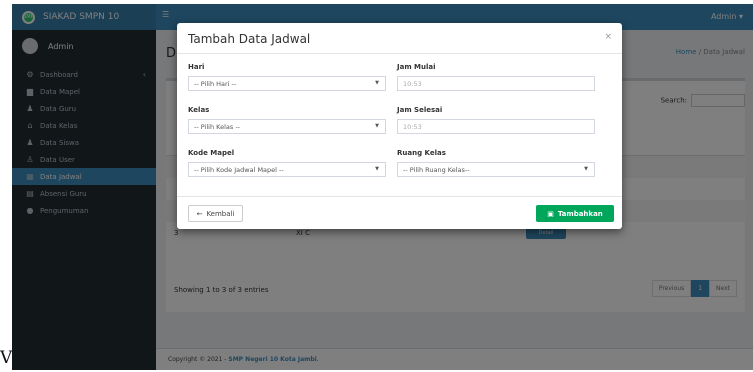  I want to click on ruang-kelas-label: Ruang Kelas, so click(421, 153).